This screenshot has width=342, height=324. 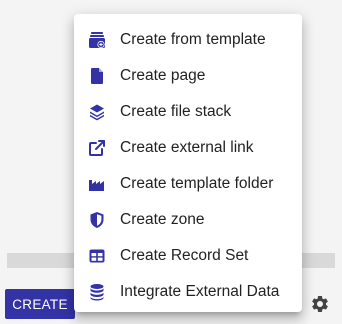 What do you see at coordinates (184, 255) in the screenshot?
I see `menu-item-label: Create Record Set` at bounding box center [184, 255].